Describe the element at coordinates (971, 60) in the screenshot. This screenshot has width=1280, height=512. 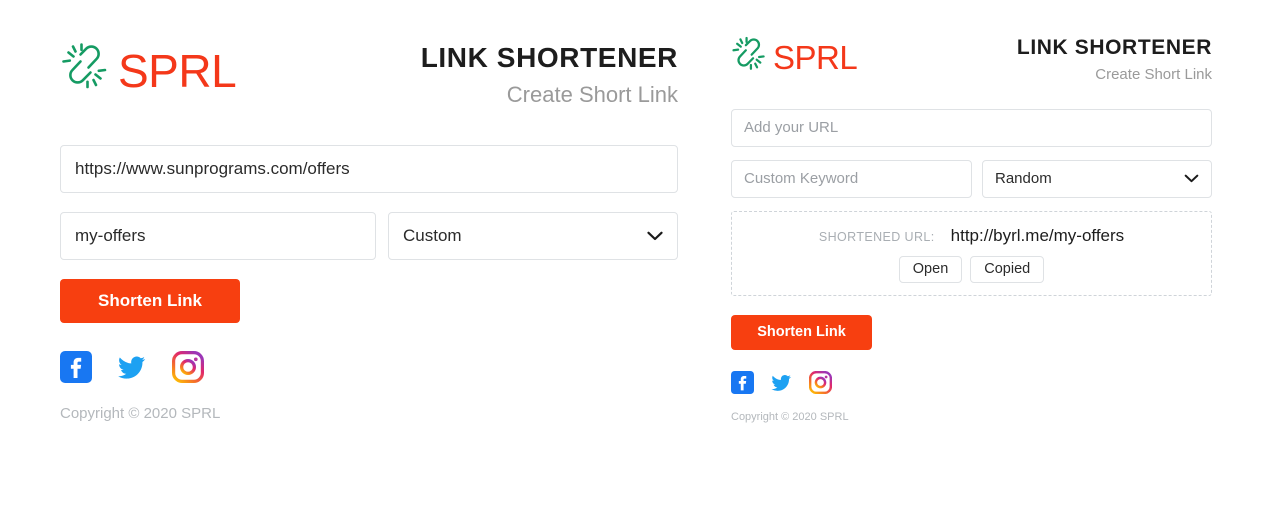
I see `right-header: SPRL LINK SHORTENER Create Short Link` at that location.